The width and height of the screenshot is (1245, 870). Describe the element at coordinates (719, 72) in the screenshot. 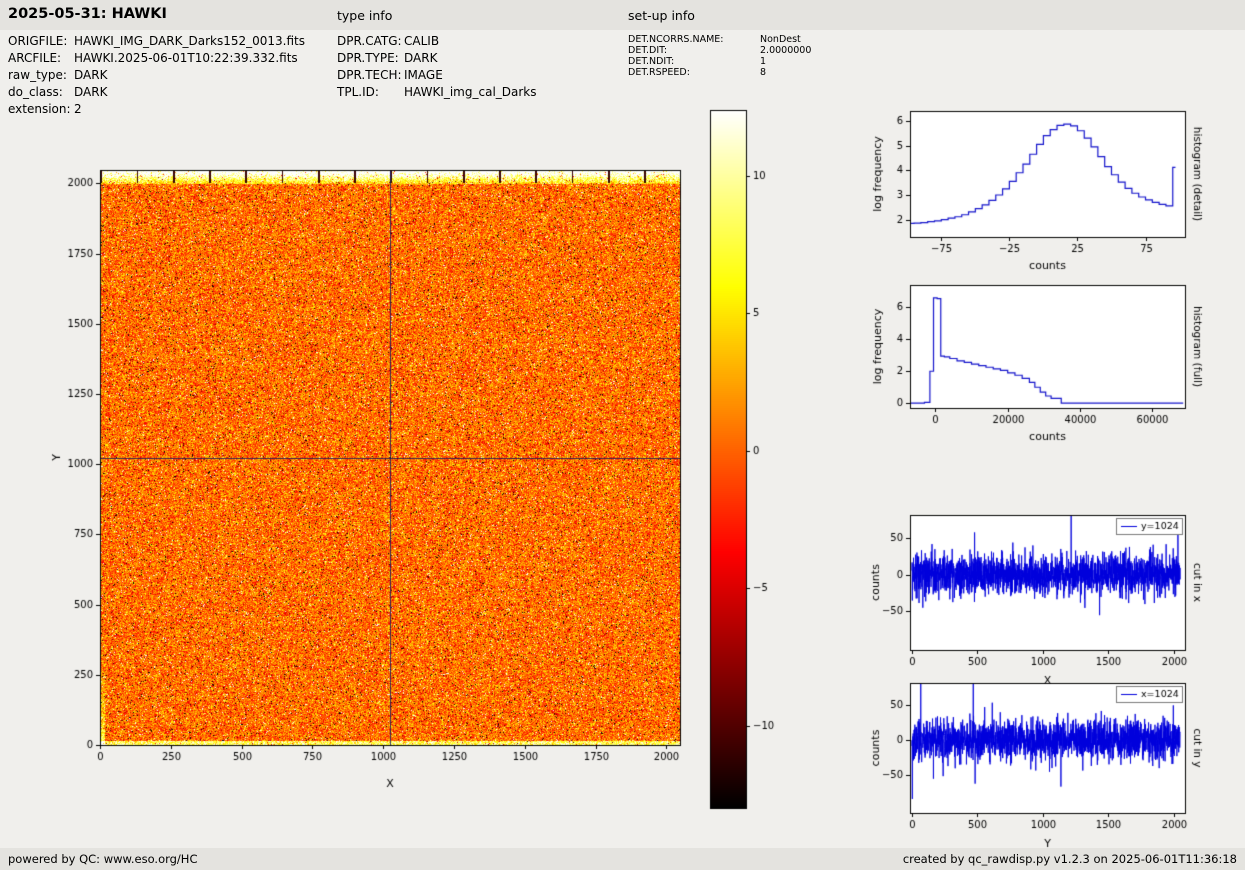

I see `setup-info-row: DET.RSPEED: 8` at that location.